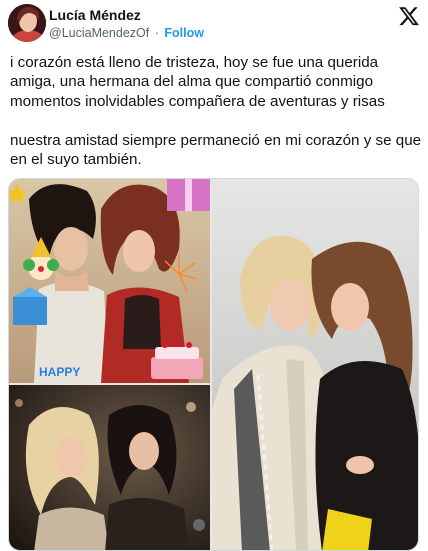 The height and width of the screenshot is (551, 428). What do you see at coordinates (99, 33) in the screenshot?
I see `author-handle: @LuciaMendezOf` at bounding box center [99, 33].